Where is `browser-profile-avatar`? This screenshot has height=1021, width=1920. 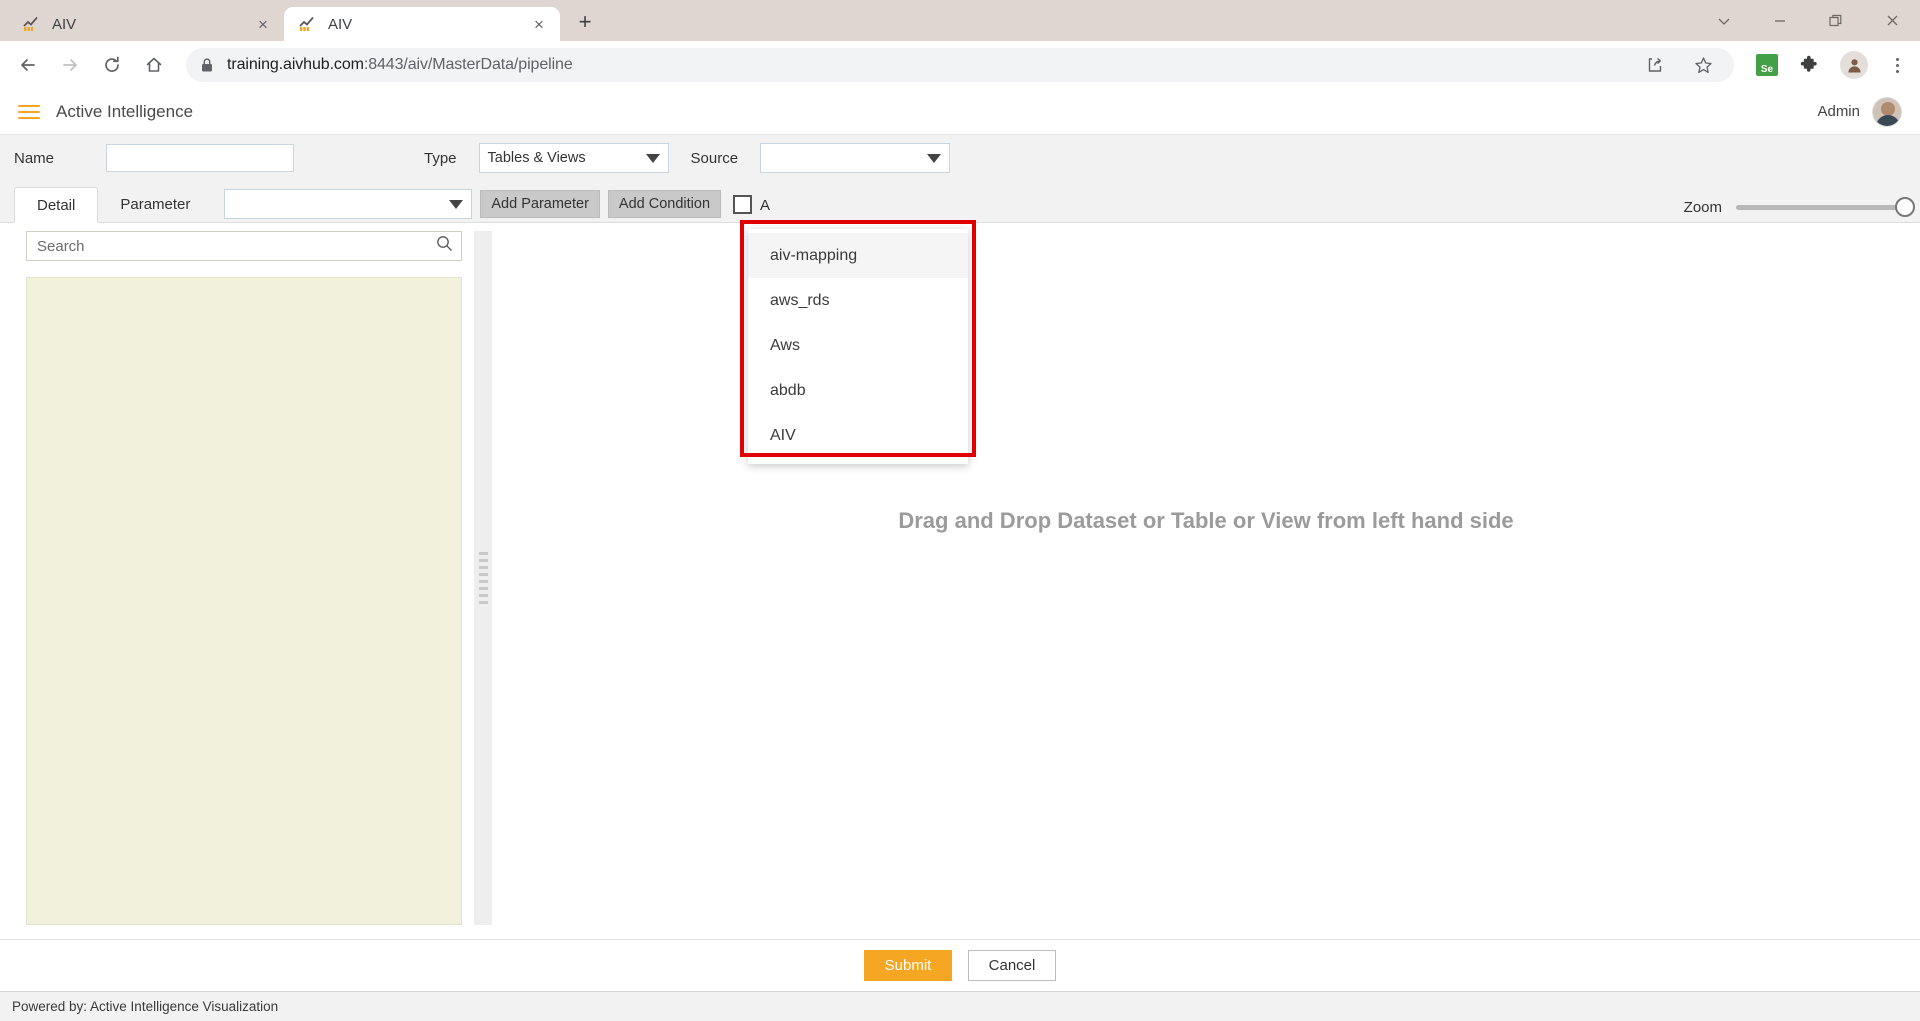
browser-profile-avatar is located at coordinates (1854, 65).